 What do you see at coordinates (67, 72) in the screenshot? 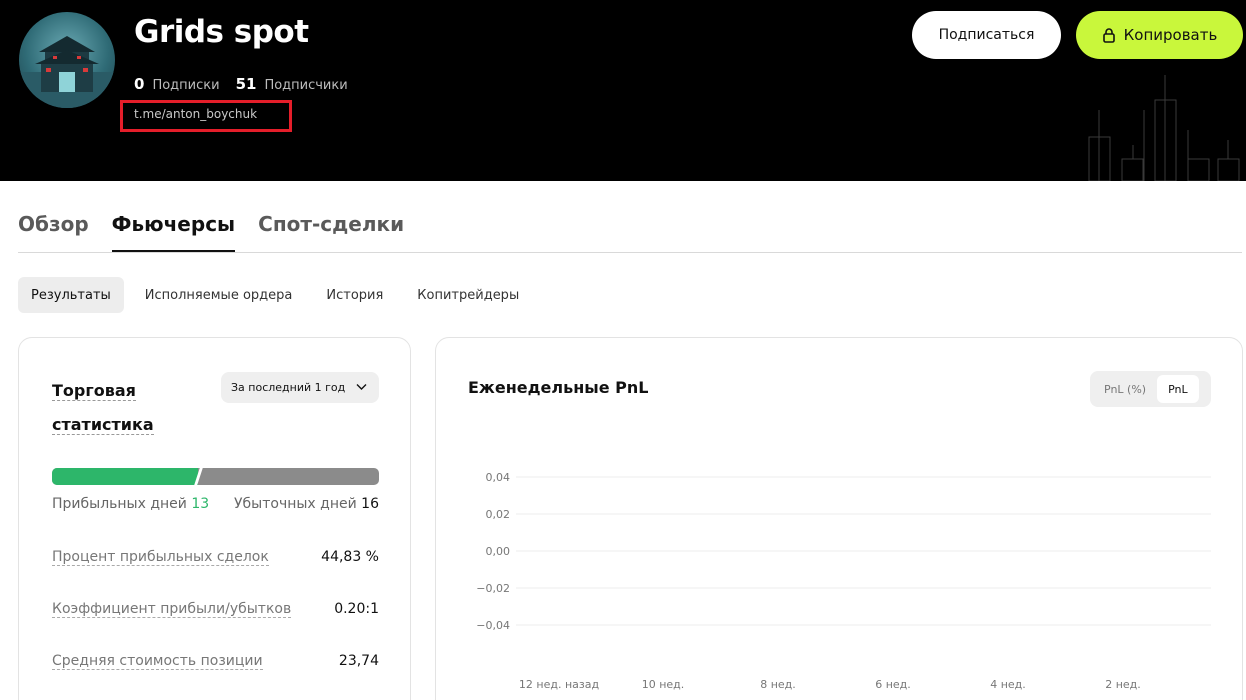
I see `pagoda-avatar-image` at bounding box center [67, 72].